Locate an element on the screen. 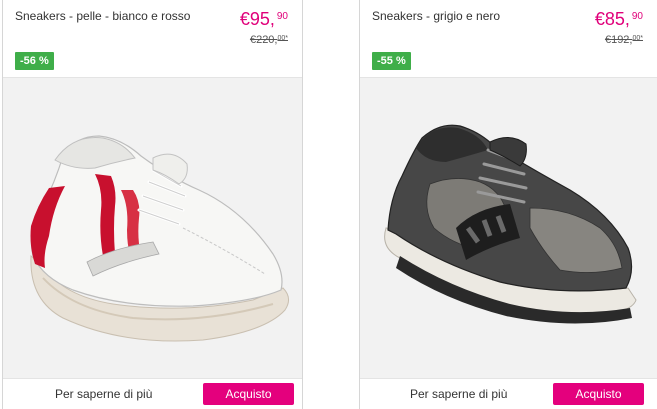  old-price: €192,00* is located at coordinates (624, 40).